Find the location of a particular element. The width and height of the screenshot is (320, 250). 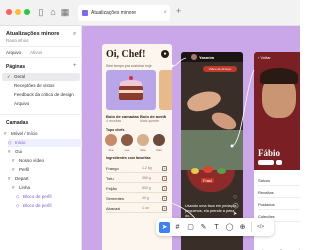

minimize-window-button is located at coordinates (18, 12).